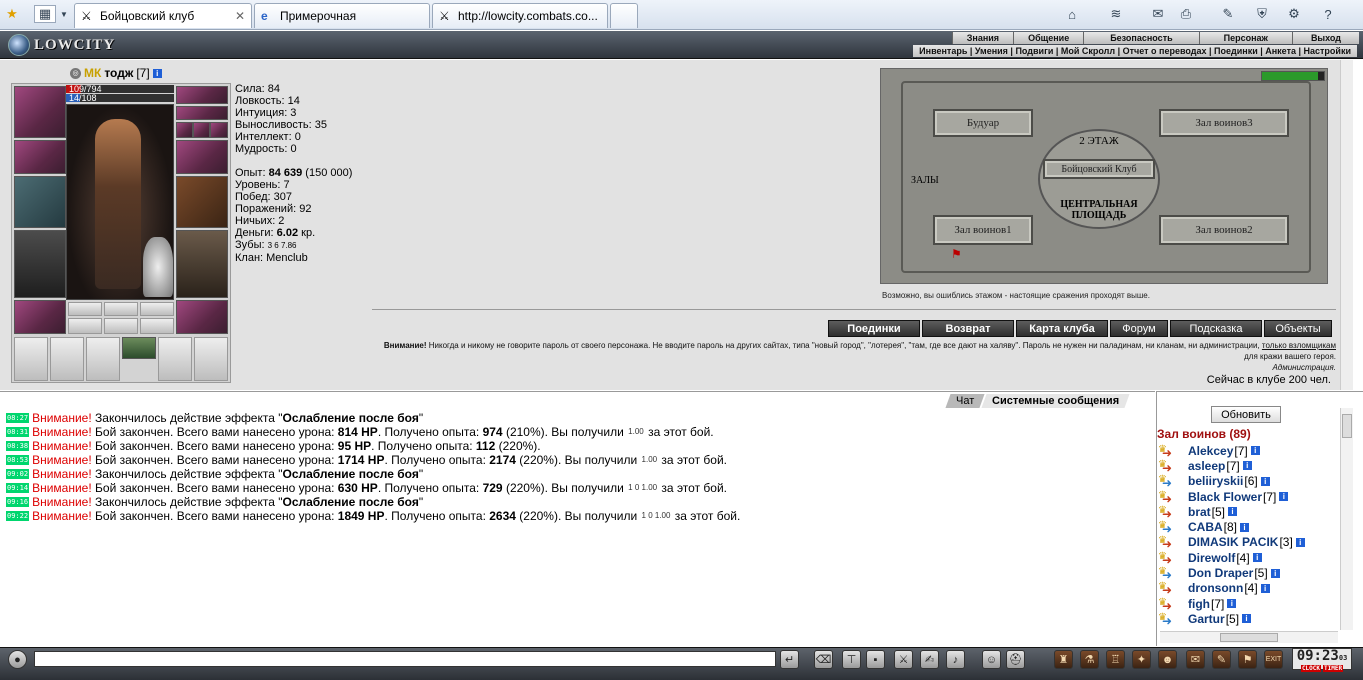  What do you see at coordinates (1186, 14) in the screenshot?
I see `print-icon: ⎙` at bounding box center [1186, 14].